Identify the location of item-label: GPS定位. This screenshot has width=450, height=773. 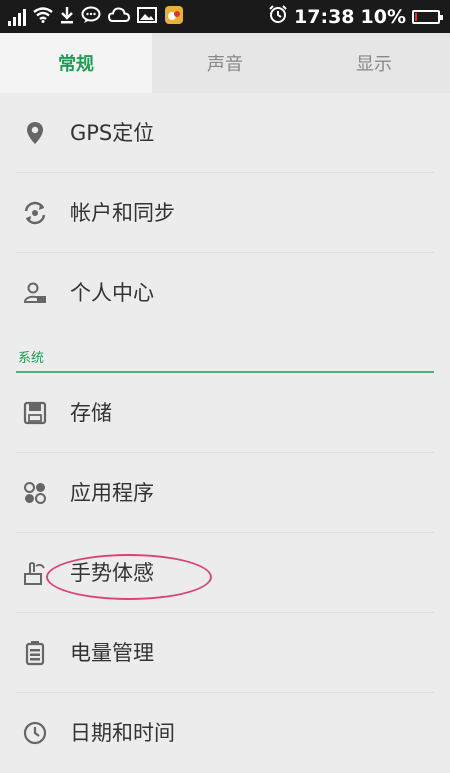
(112, 133).